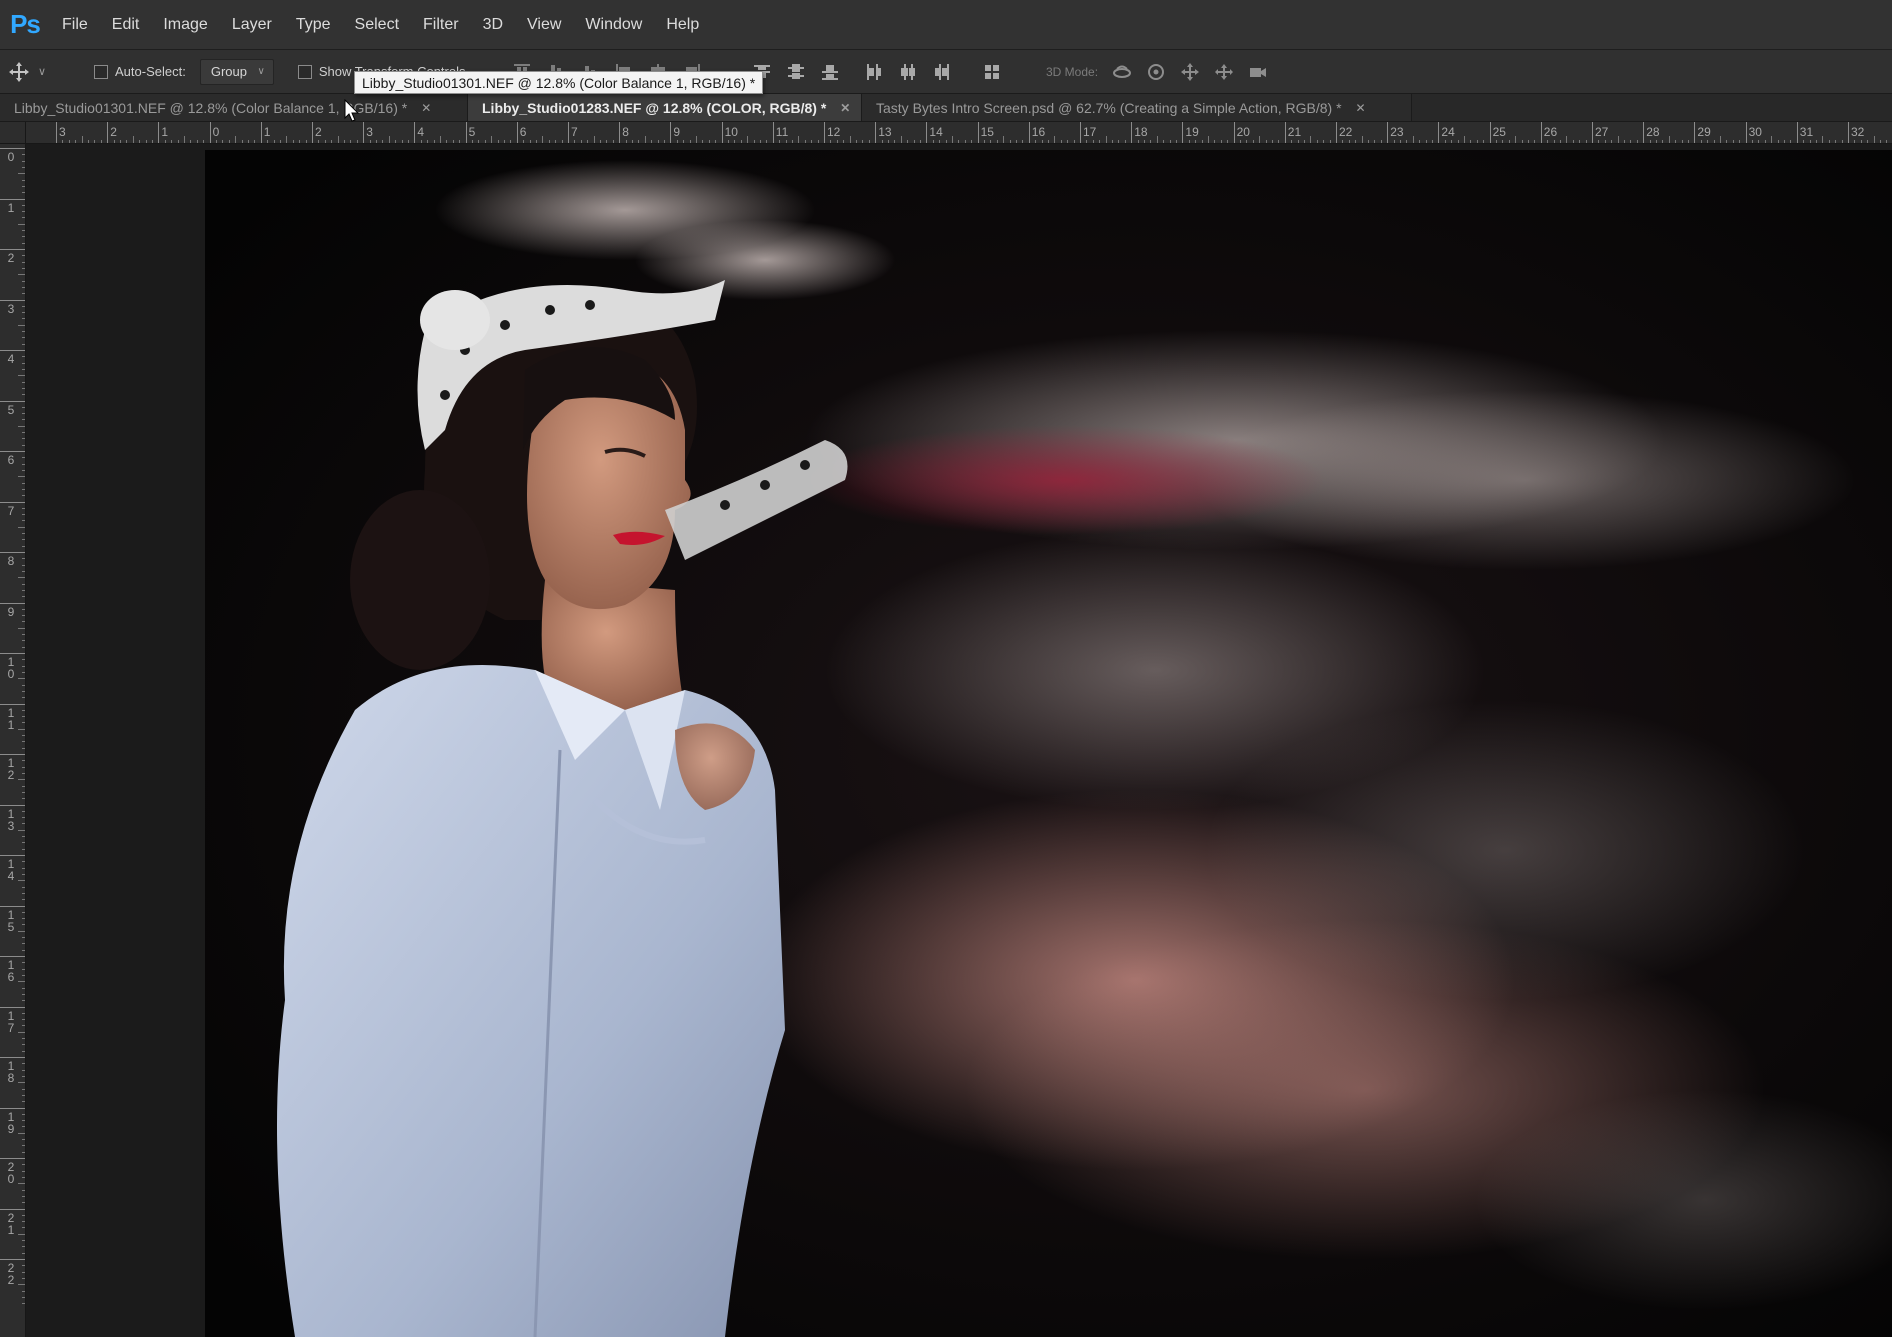 The height and width of the screenshot is (1337, 1892). Describe the element at coordinates (140, 71) in the screenshot. I see `auto-select-checkbox: Auto-Select:` at that location.